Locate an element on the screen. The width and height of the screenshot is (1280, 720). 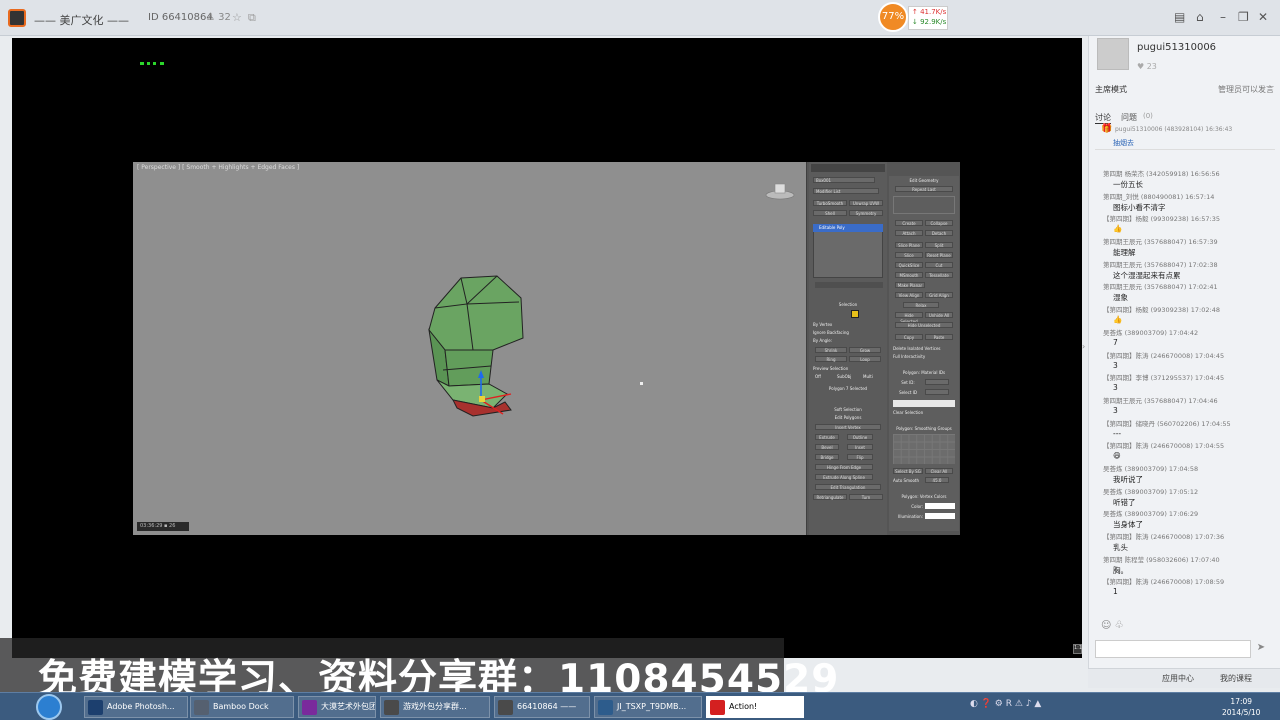
delete-isolated-checkbox: Delete Isolated Vertices is located at coordinates (925, 348).